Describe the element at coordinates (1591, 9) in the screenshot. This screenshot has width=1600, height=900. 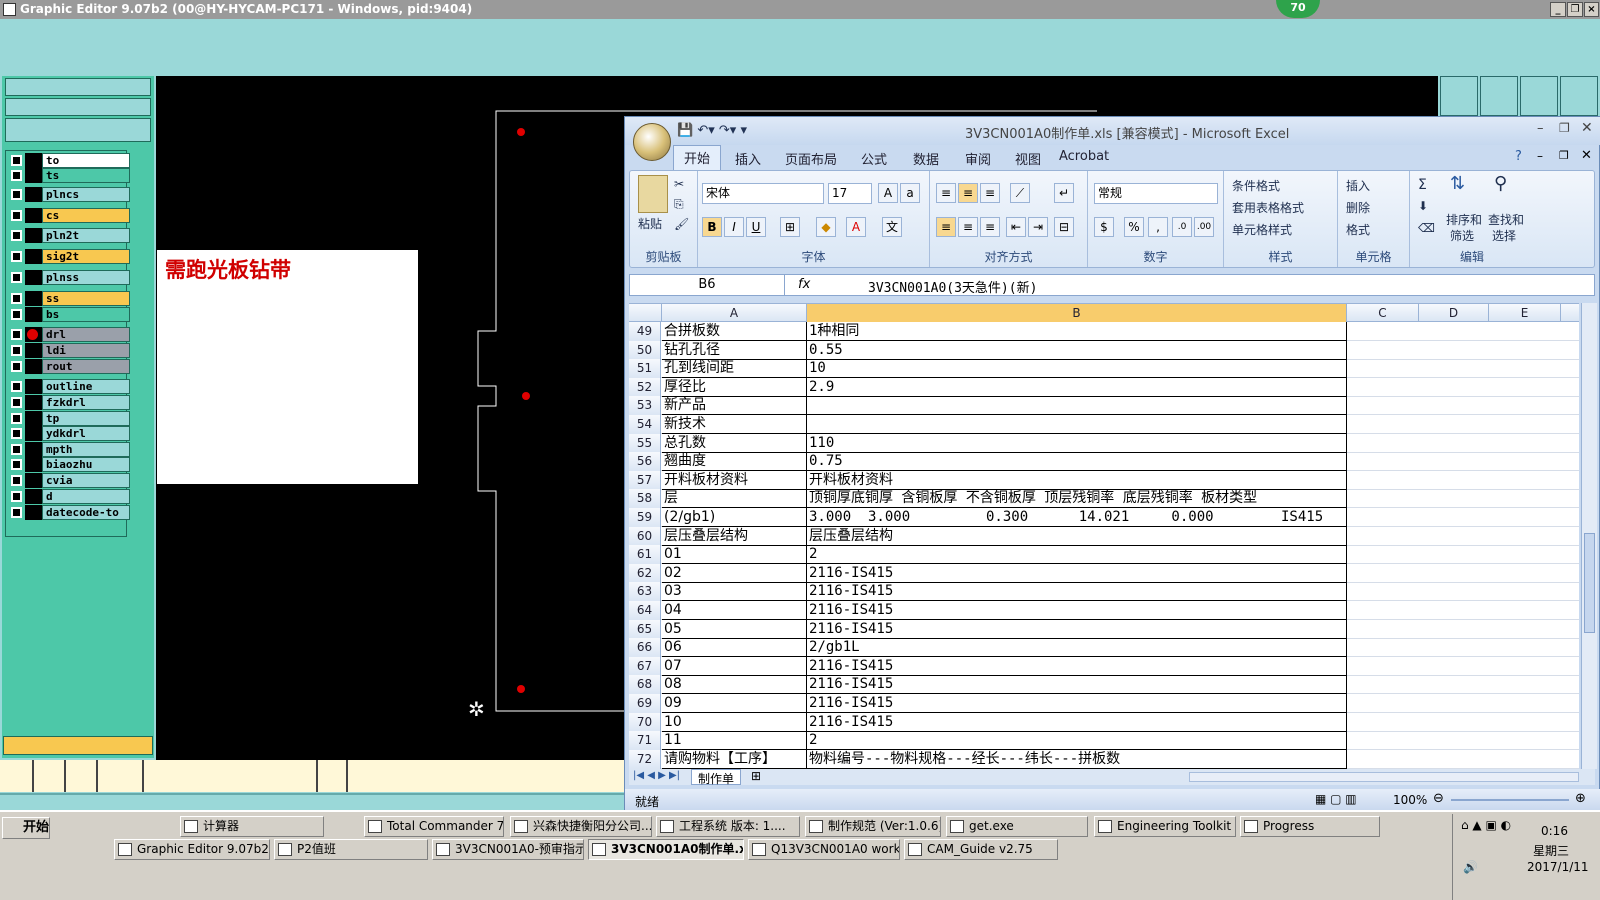
I see `close-button: ×` at that location.